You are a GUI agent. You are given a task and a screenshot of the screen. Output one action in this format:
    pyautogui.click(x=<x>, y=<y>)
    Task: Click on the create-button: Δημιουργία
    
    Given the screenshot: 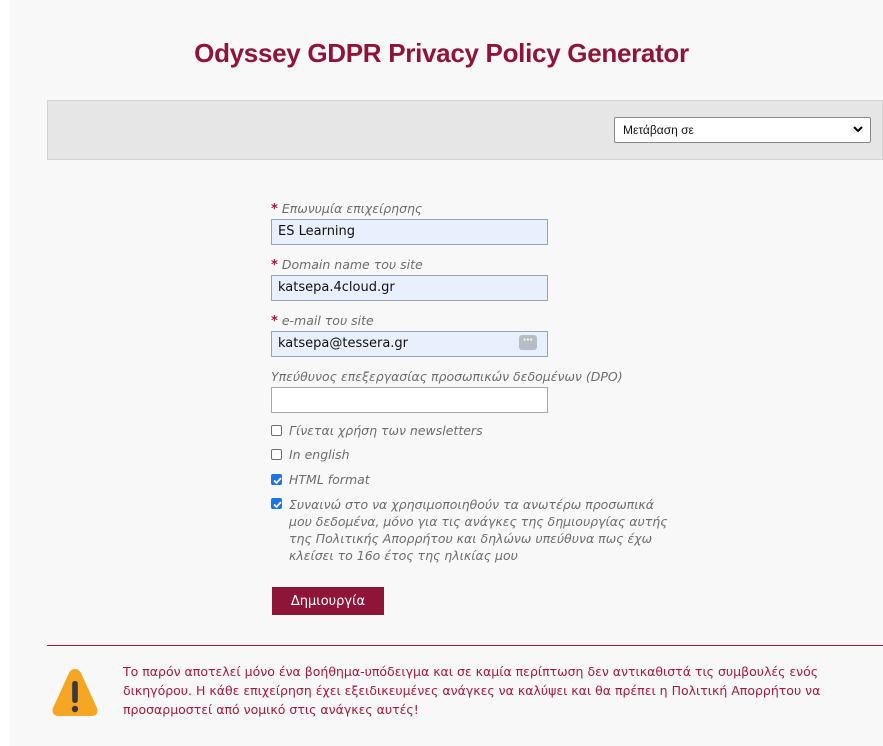 What is the action you would take?
    pyautogui.click(x=328, y=601)
    